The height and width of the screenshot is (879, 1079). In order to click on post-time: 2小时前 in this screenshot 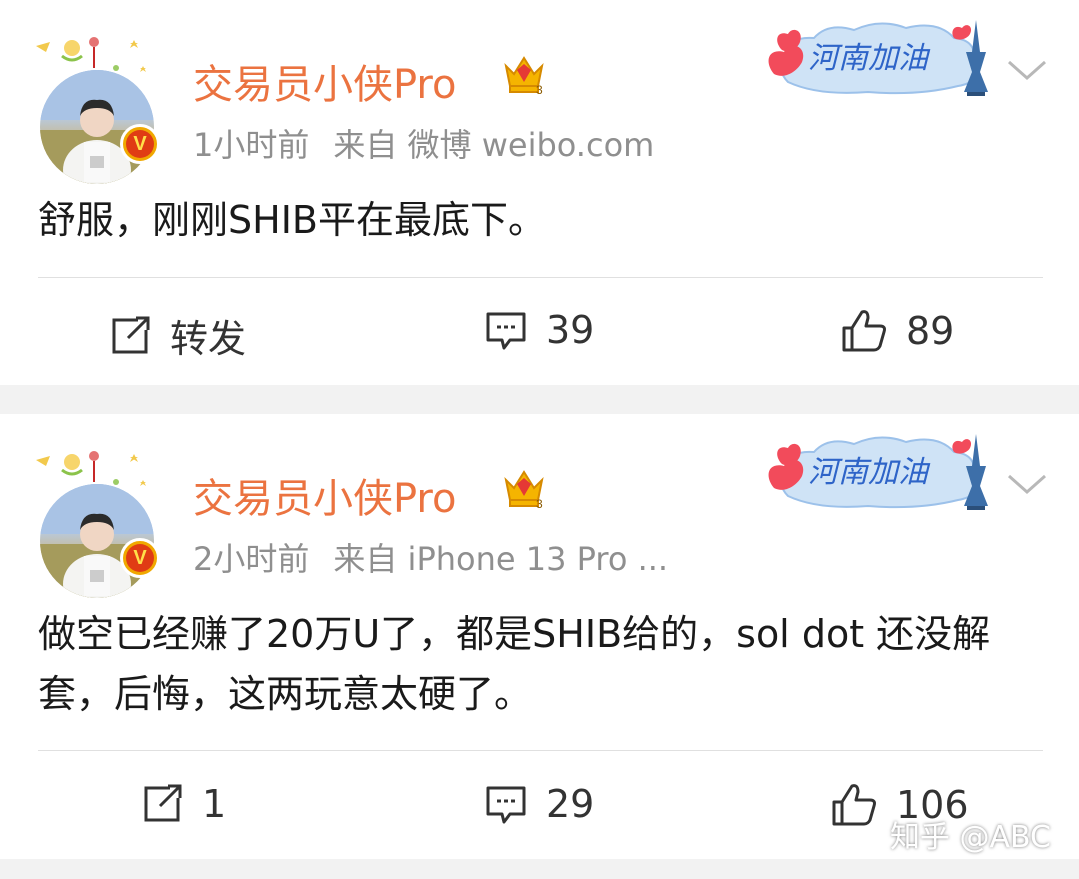, I will do `click(251, 559)`.